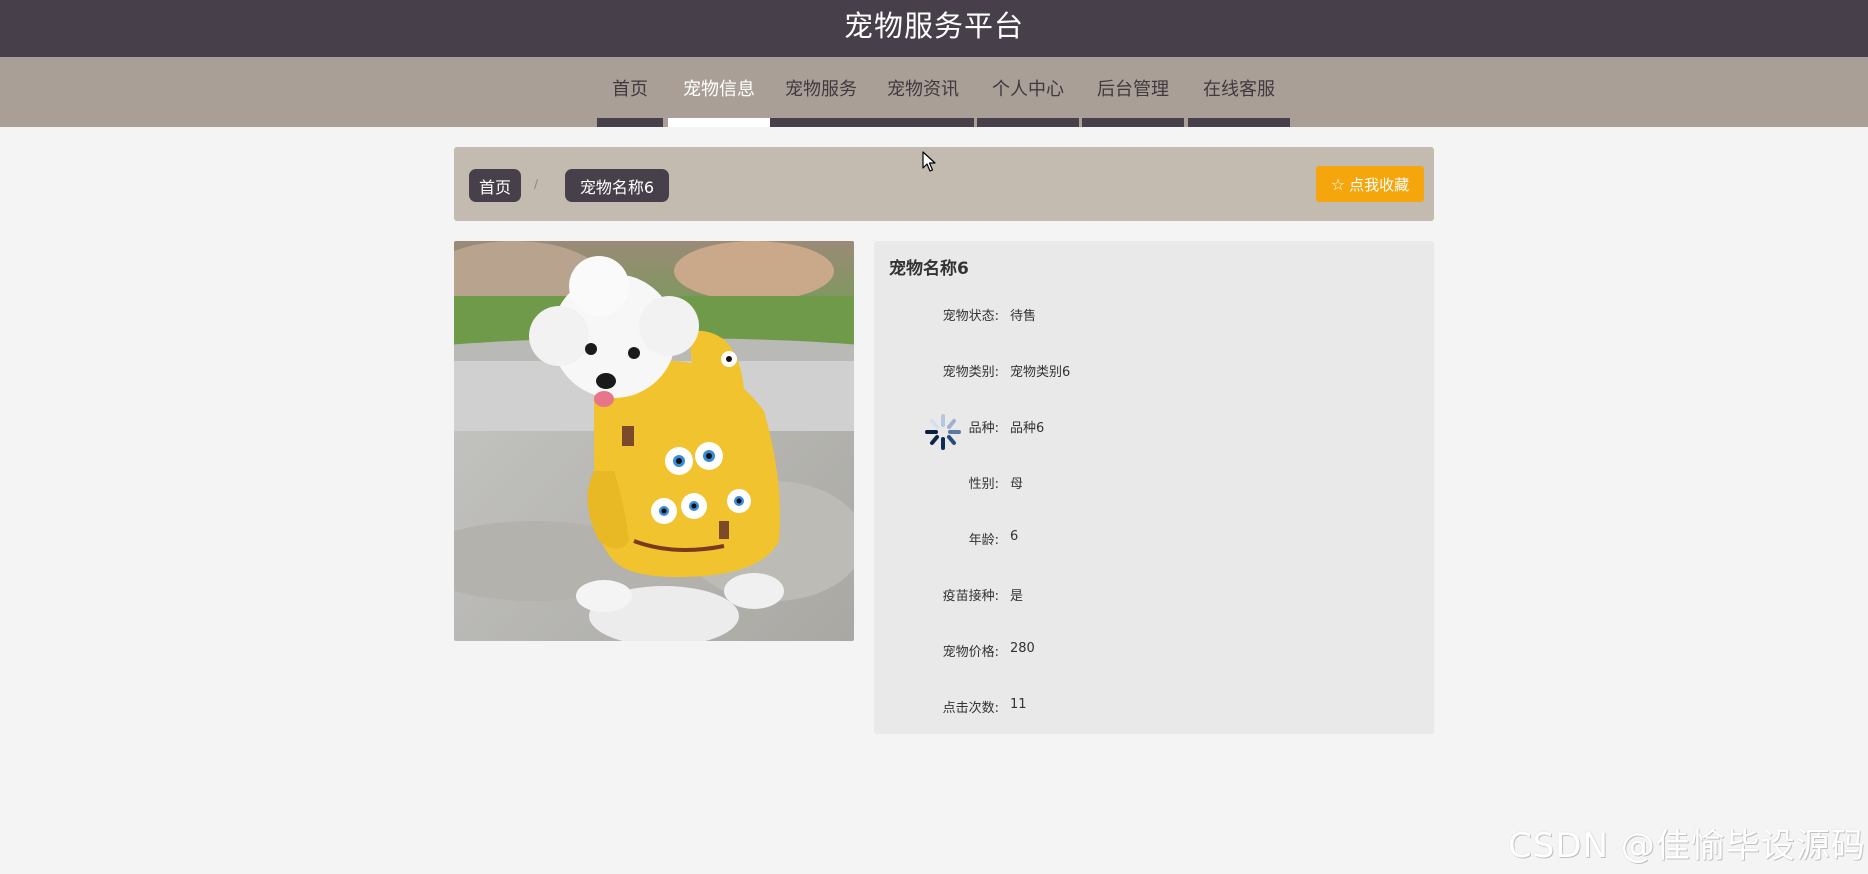 This screenshot has height=874, width=1868. Describe the element at coordinates (1154, 594) in the screenshot. I see `pet-field-row: 疫苗接种: 是` at that location.